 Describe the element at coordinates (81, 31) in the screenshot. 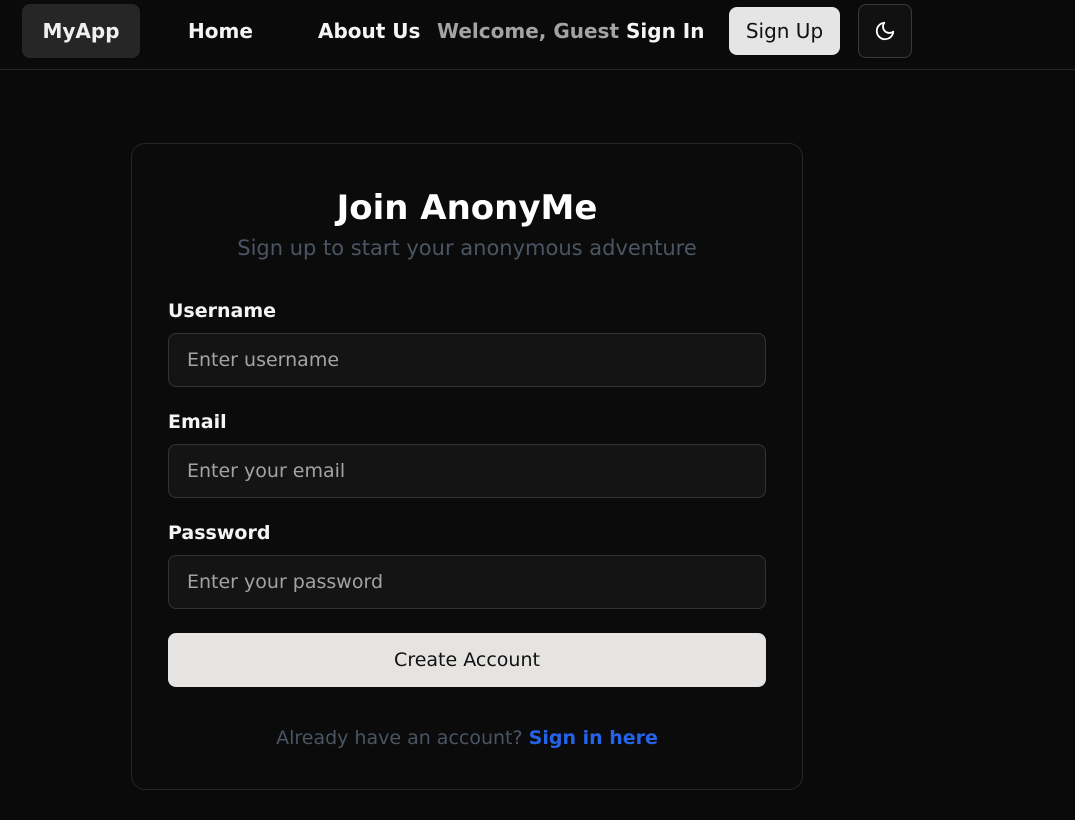

I see `logo-link: MyApp` at that location.